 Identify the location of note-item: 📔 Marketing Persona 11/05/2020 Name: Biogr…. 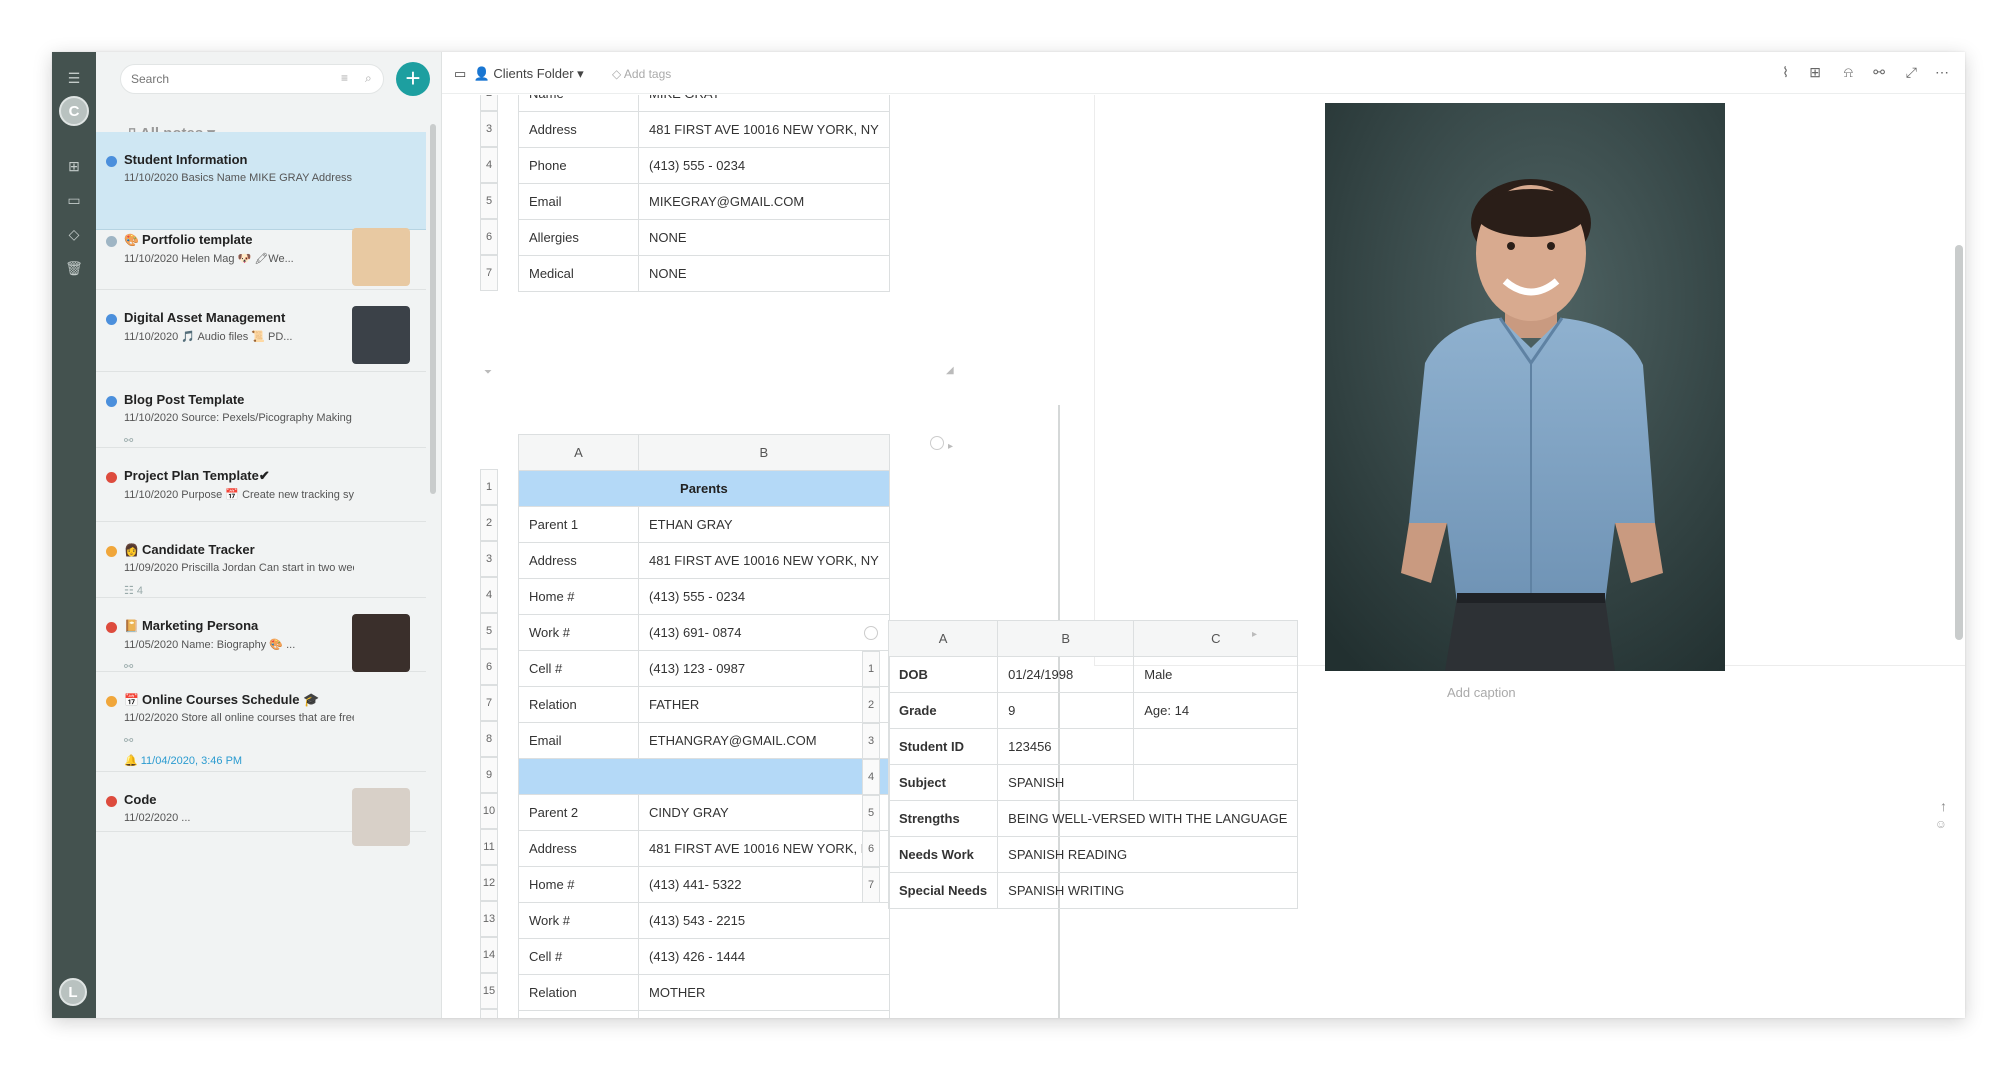
(261, 635).